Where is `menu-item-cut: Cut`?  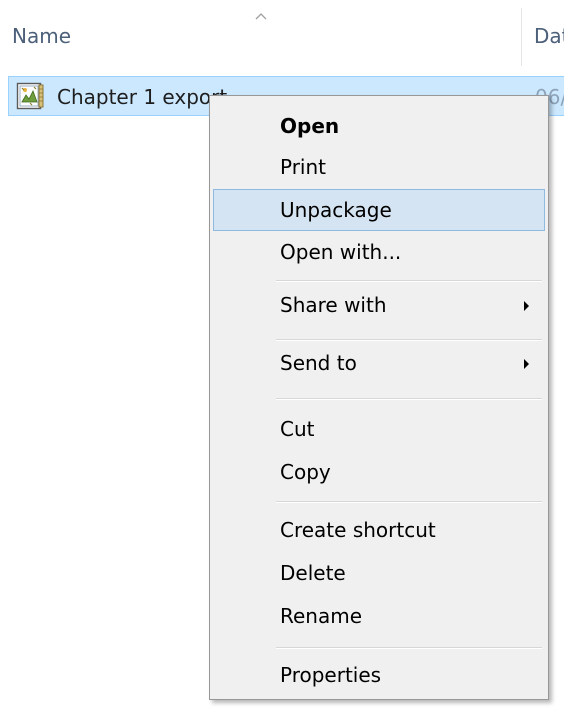 menu-item-cut: Cut is located at coordinates (379, 429).